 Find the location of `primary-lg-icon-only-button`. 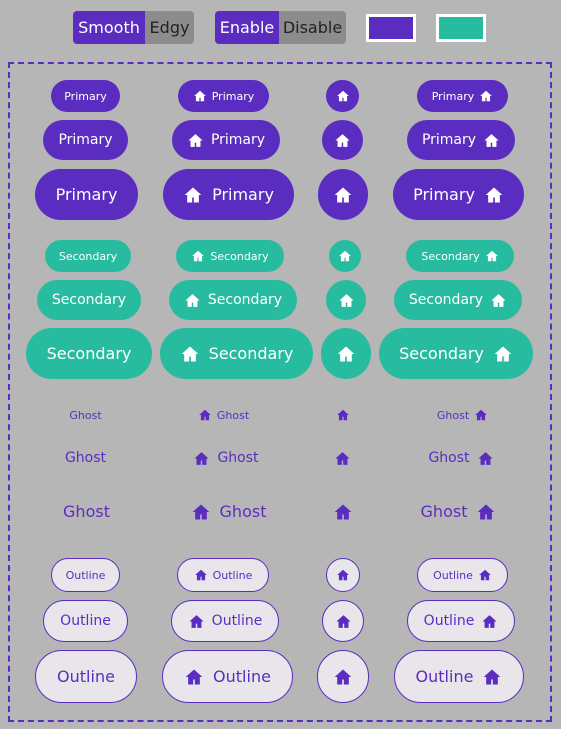

primary-lg-icon-only-button is located at coordinates (343, 194).